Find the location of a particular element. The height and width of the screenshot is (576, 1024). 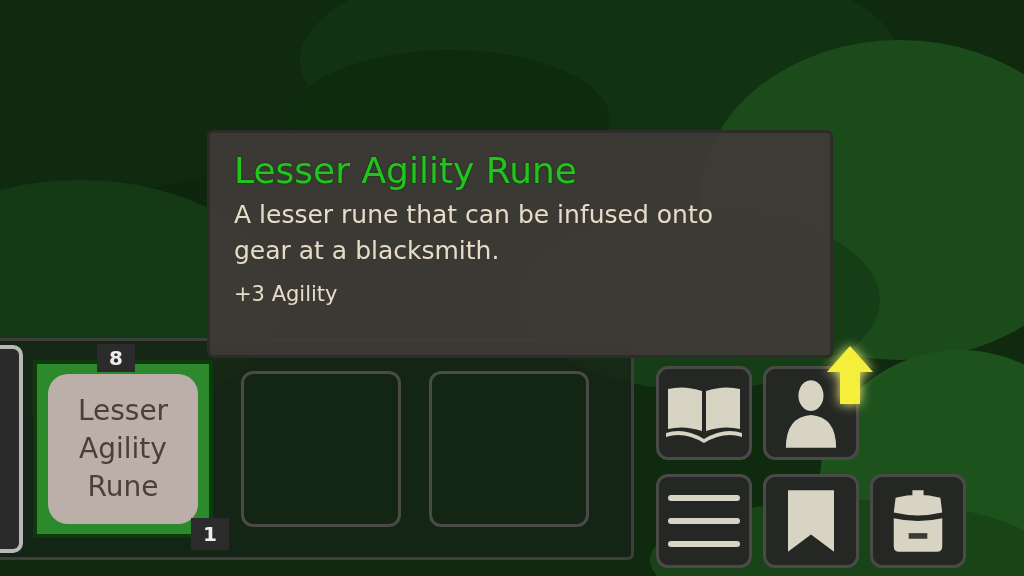

menu-icon is located at coordinates (704, 521).